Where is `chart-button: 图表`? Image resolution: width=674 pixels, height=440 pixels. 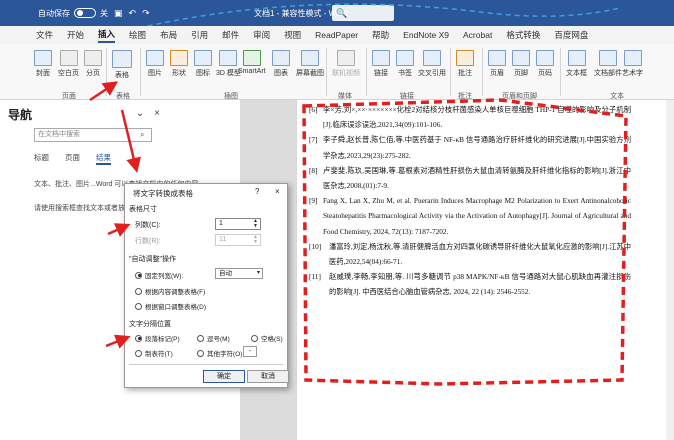
chart-button: 图表 is located at coordinates (281, 64).